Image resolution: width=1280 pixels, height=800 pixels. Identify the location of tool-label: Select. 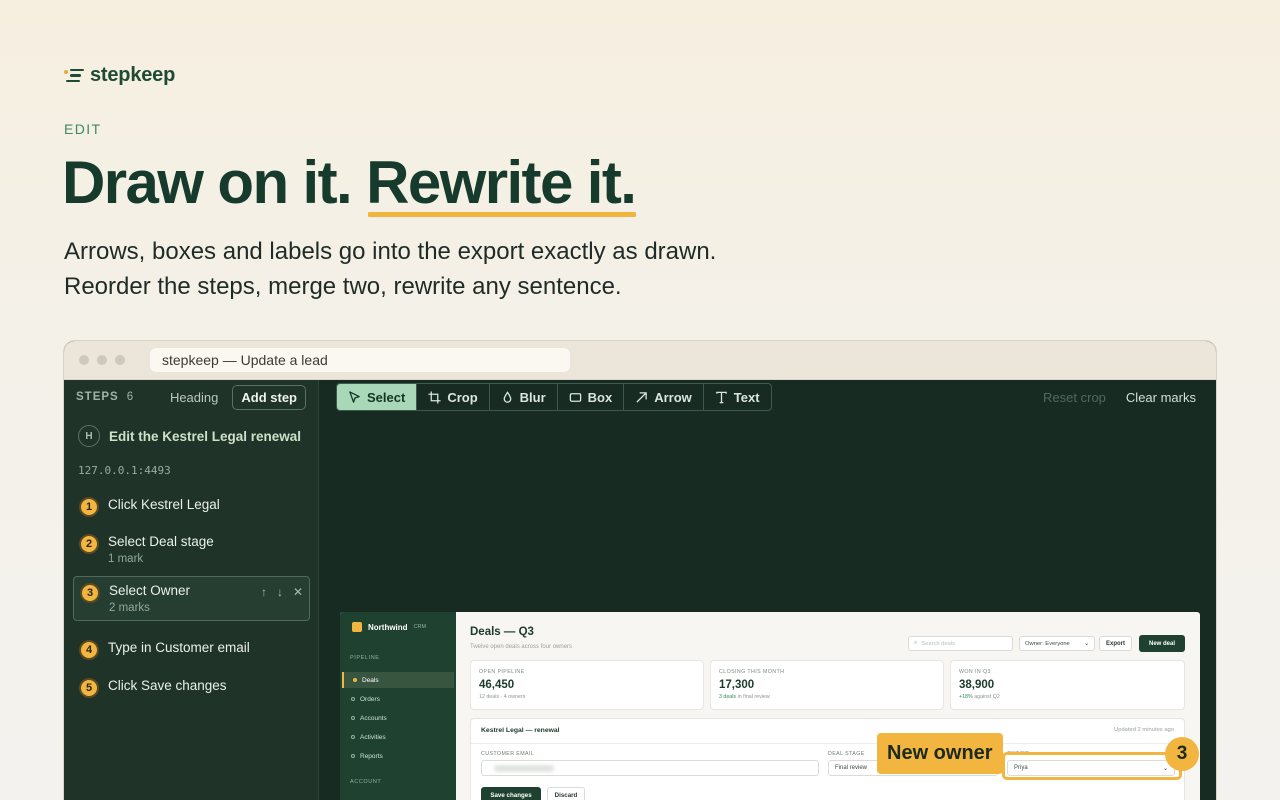
(386, 397).